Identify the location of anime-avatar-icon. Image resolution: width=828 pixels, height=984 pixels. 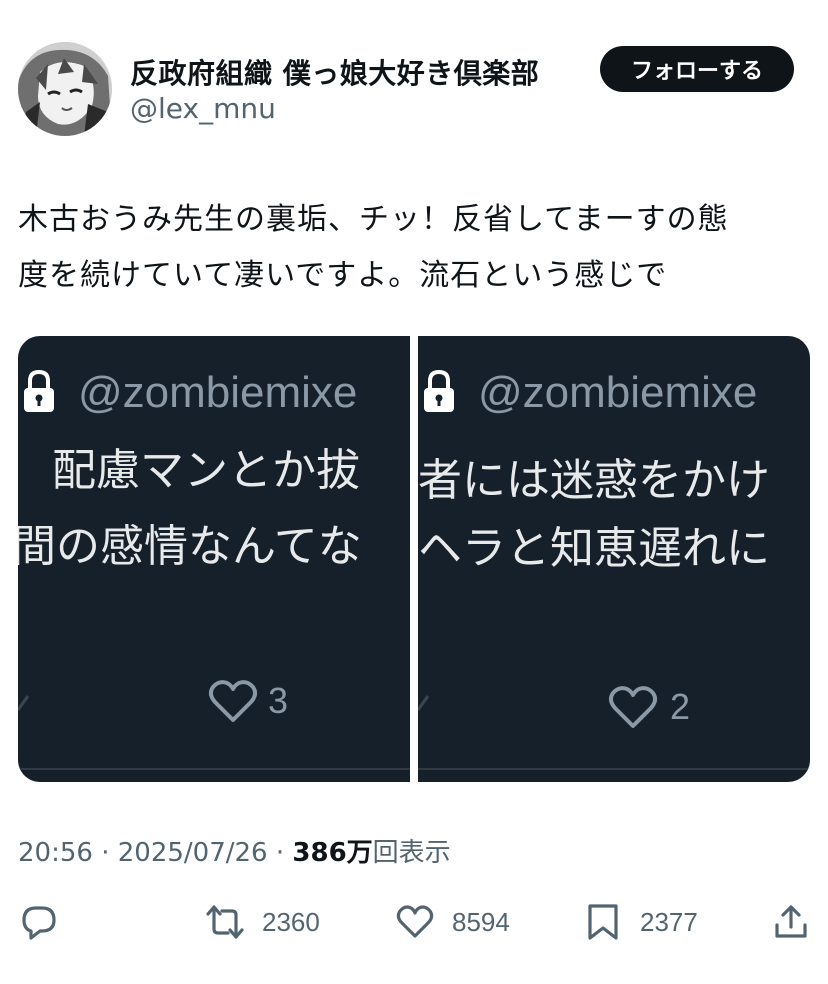
(65, 89).